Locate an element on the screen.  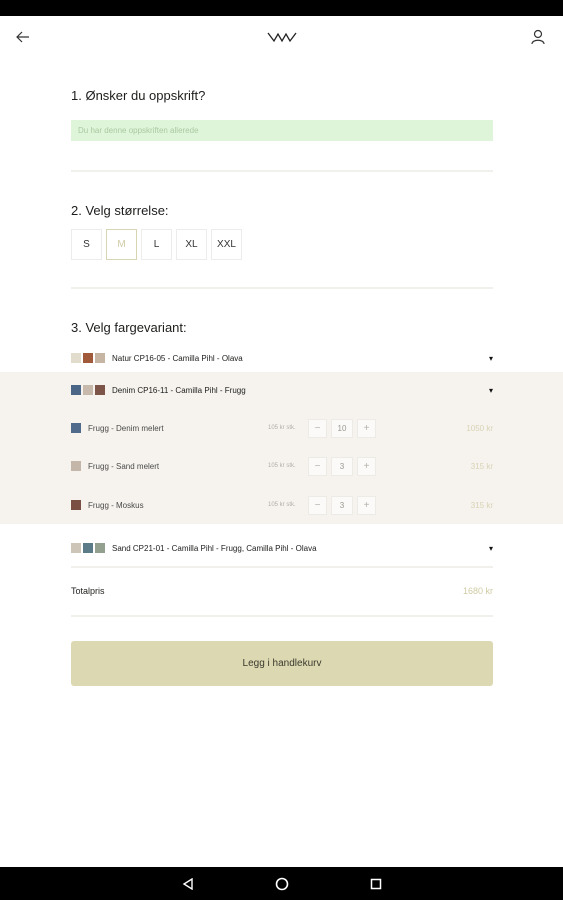
line-total: 1050 kr is located at coordinates (479, 428).